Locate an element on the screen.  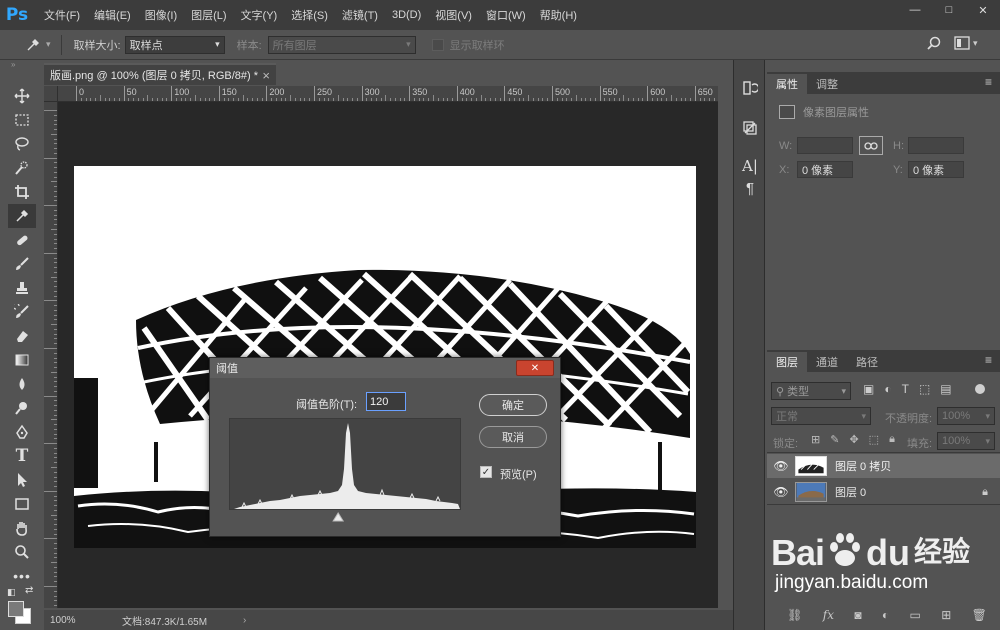
layer-filter-select: ⚲ 类型 ▾ is located at coordinates (811, 391).